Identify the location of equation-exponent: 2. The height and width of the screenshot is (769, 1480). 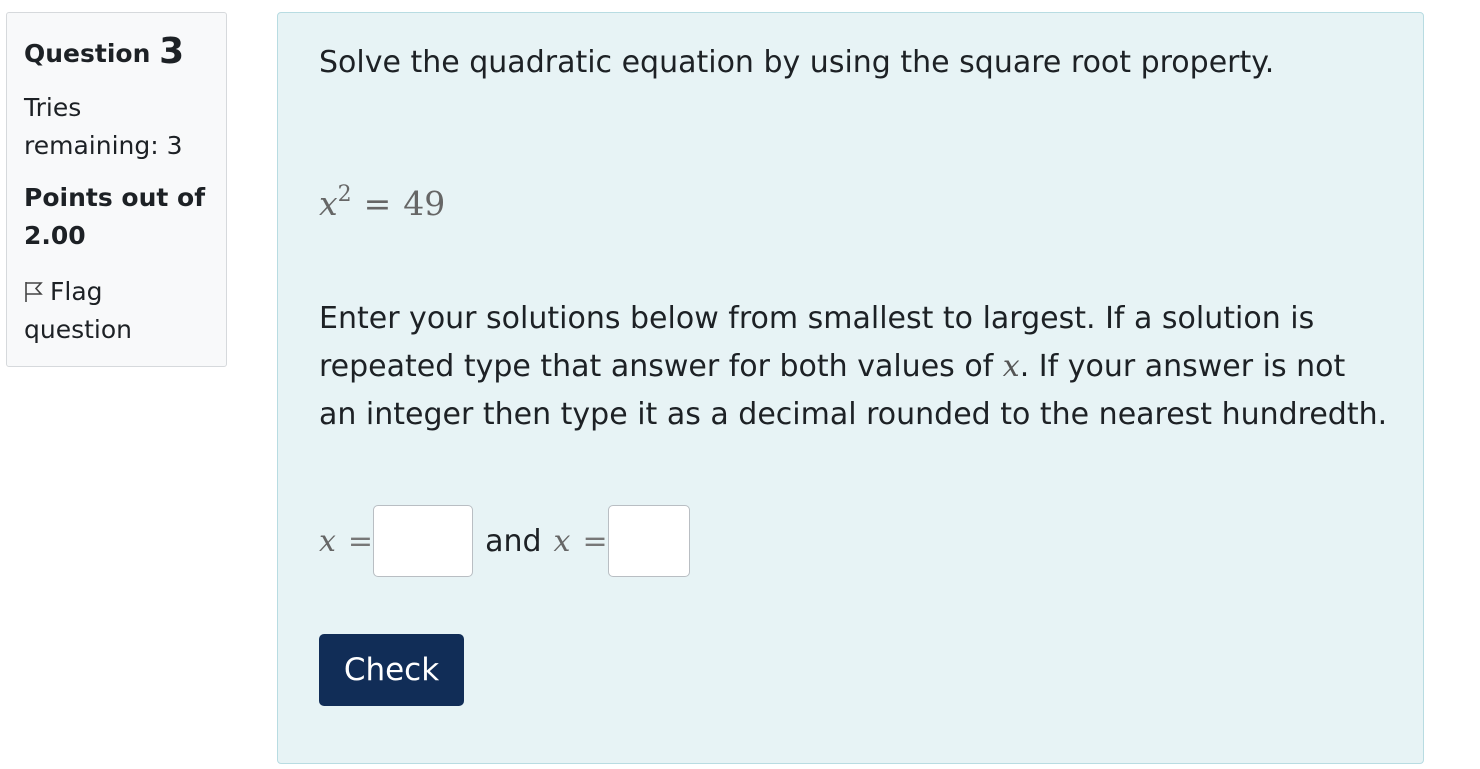
(344, 194).